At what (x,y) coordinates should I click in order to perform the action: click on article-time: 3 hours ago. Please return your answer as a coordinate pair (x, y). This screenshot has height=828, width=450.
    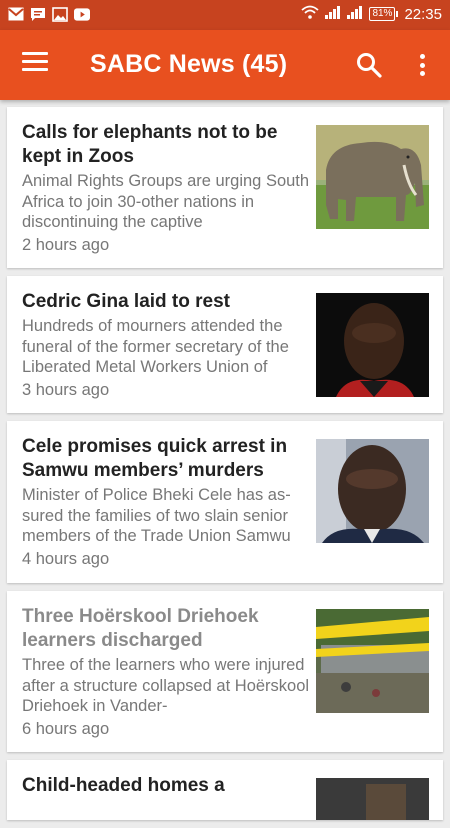
    Looking at the image, I should click on (66, 390).